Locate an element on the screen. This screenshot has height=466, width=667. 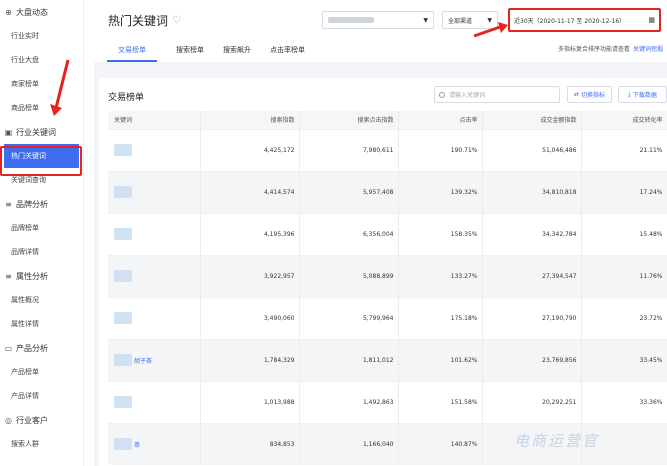
cell-search-index: 4,414,574 is located at coordinates (250, 191).